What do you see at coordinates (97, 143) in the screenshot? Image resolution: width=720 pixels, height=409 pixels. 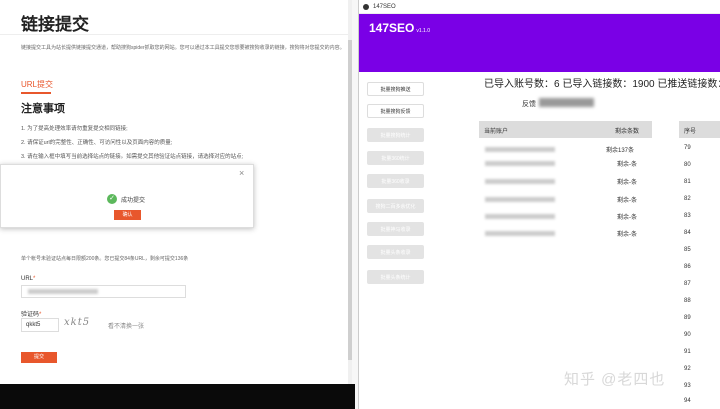 I see `note-item: 2. 请保证url的完整性、正确性、可访问性以及页面内容的质量;` at bounding box center [97, 143].